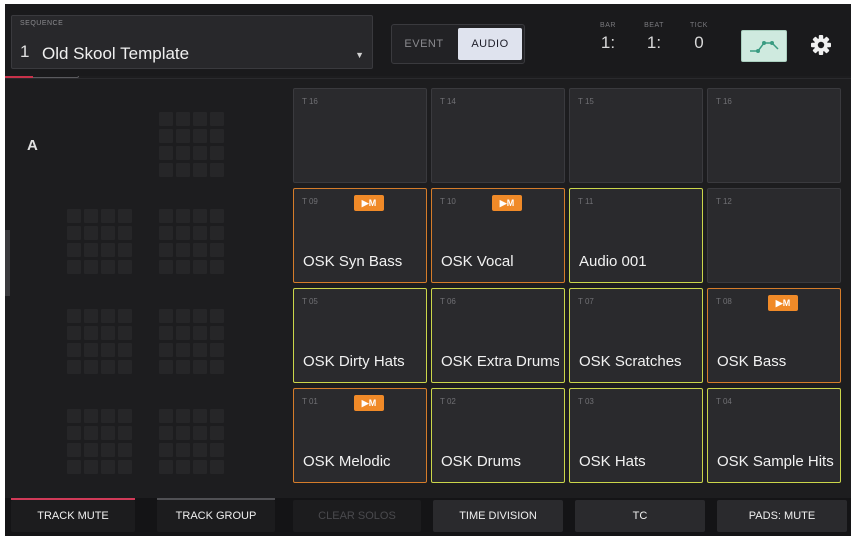 The image size is (856, 540). Describe the element at coordinates (782, 516) in the screenshot. I see `pads-mute-button: PADS: MUTE` at that location.